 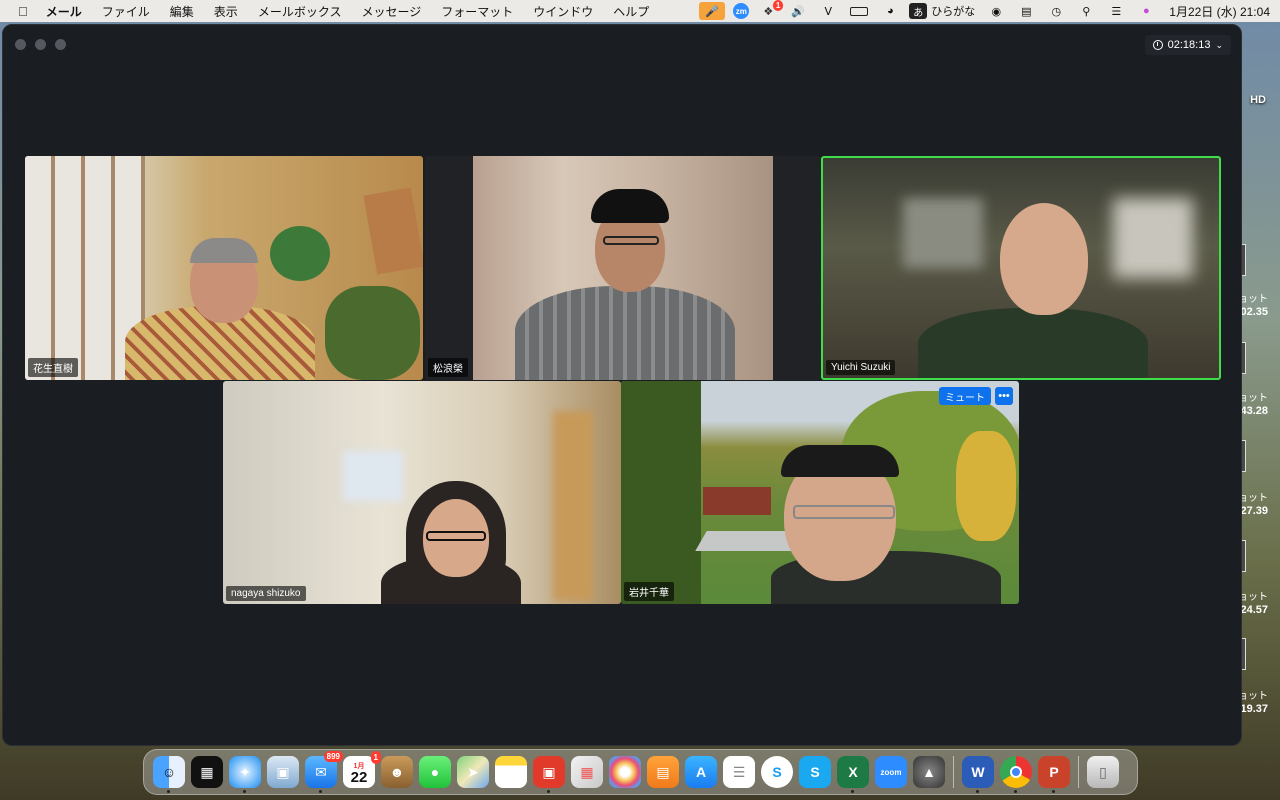 What do you see at coordinates (1026, 11) in the screenshot?
I see `battery-status-icon: ▤` at bounding box center [1026, 11].